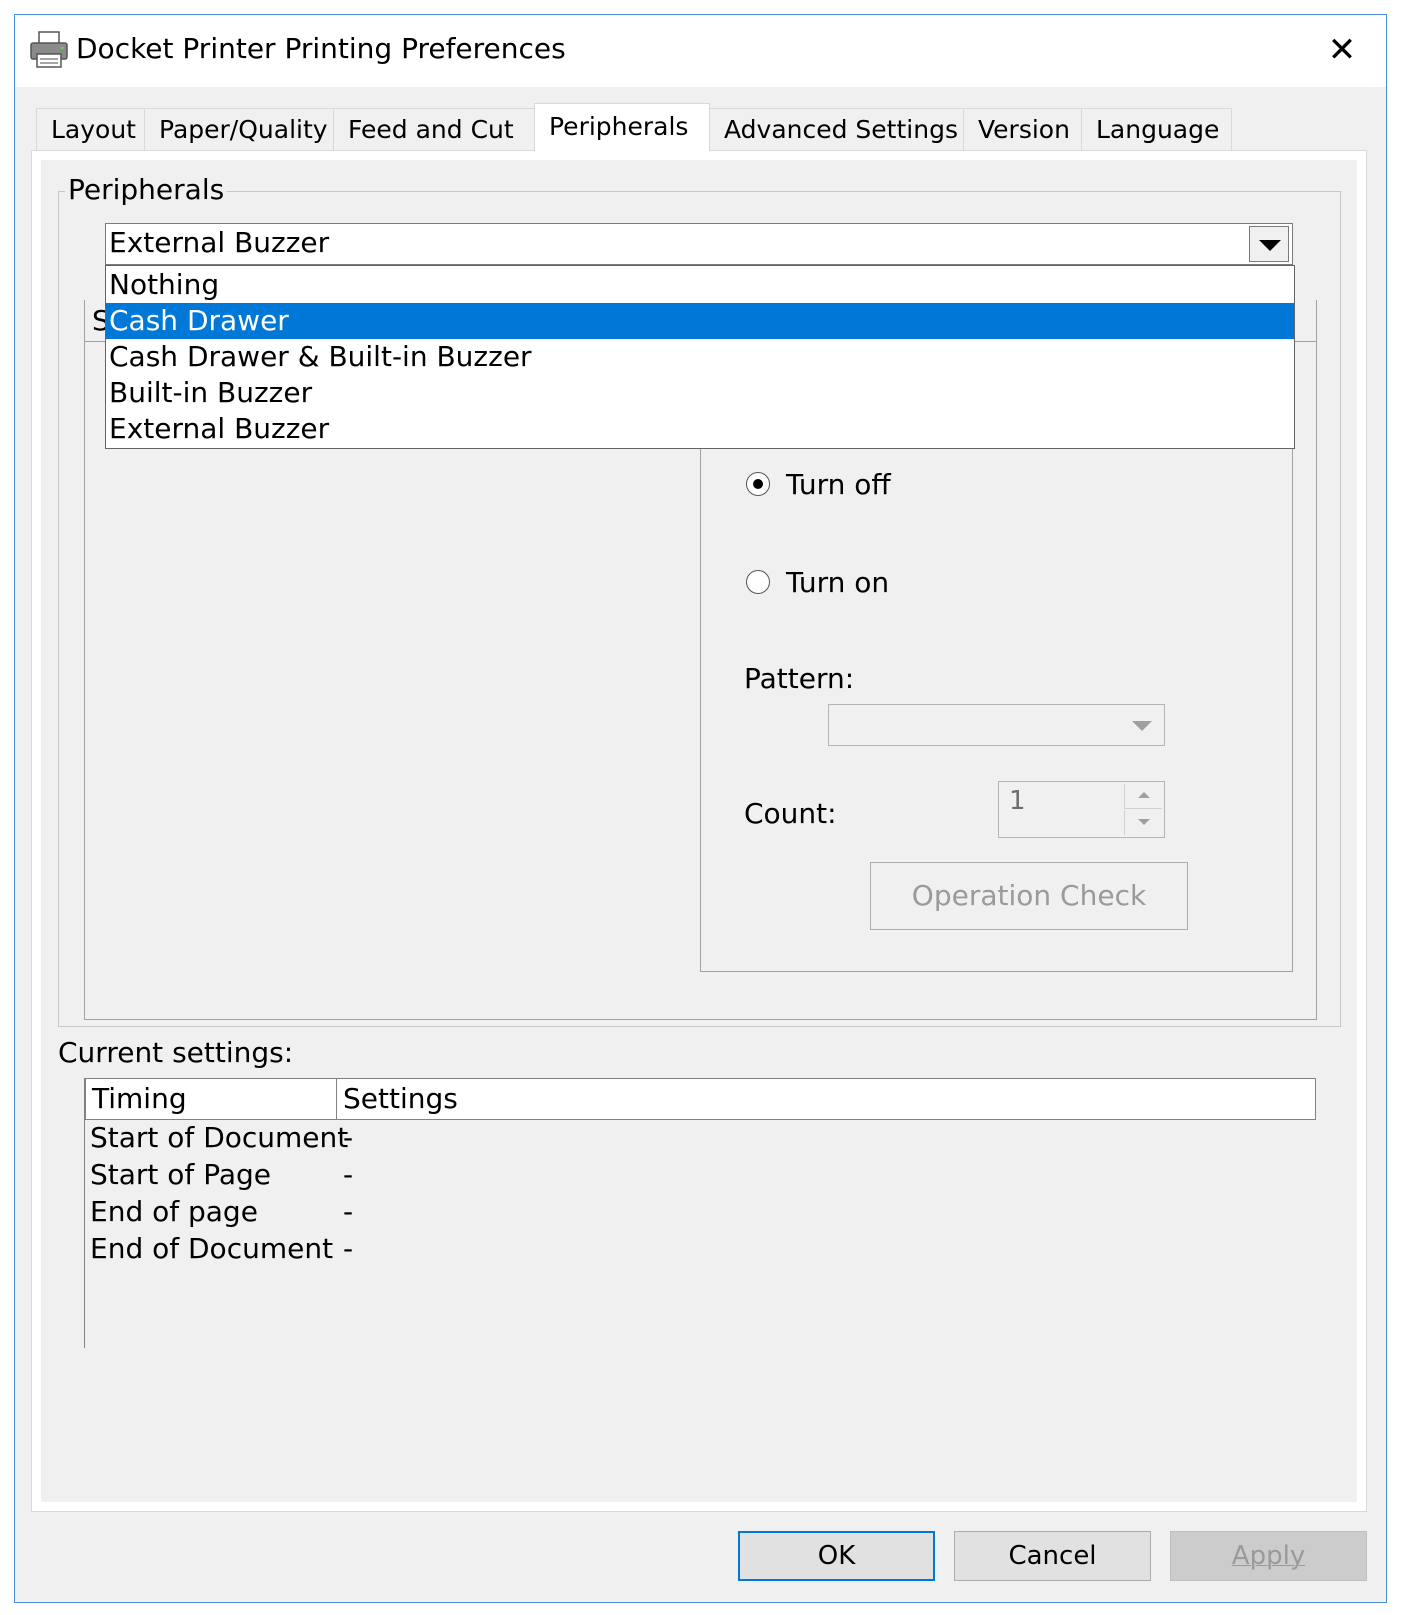 This screenshot has height=1615, width=1401. Describe the element at coordinates (146, 189) in the screenshot. I see `peripherals-group-label: Peripherals` at that location.